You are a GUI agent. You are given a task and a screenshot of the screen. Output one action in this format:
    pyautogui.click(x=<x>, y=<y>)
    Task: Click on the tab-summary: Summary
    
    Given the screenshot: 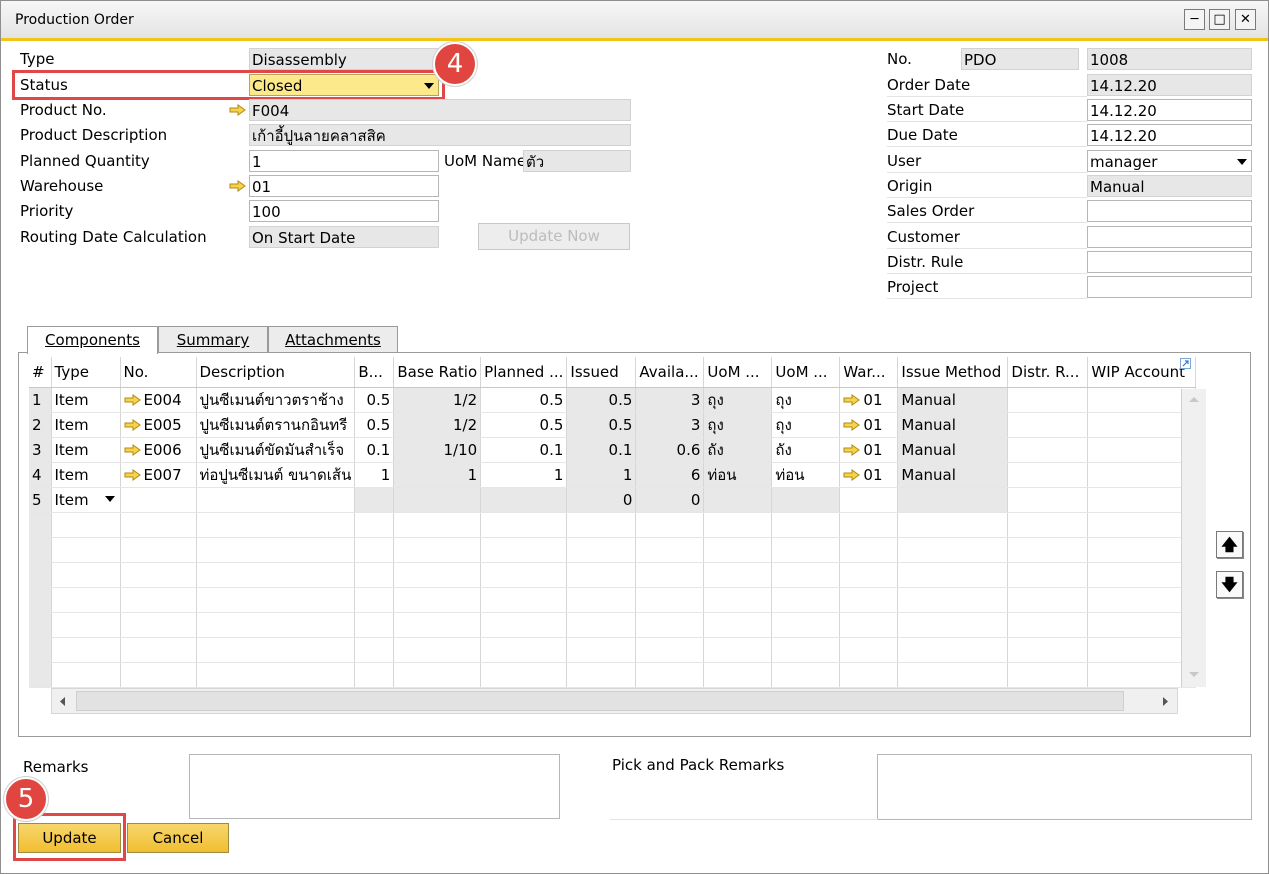 What is the action you would take?
    pyautogui.click(x=213, y=339)
    